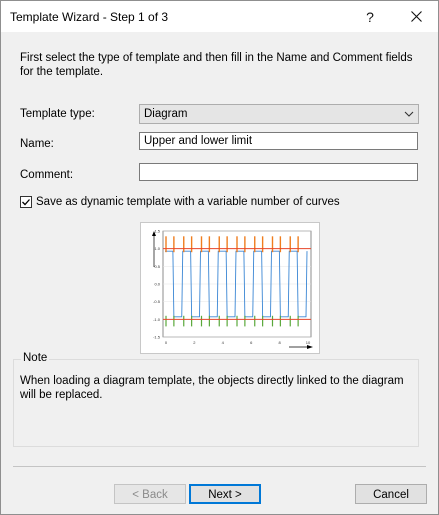 The width and height of the screenshot is (439, 515). What do you see at coordinates (35, 358) in the screenshot?
I see `note-title: Note` at bounding box center [35, 358].